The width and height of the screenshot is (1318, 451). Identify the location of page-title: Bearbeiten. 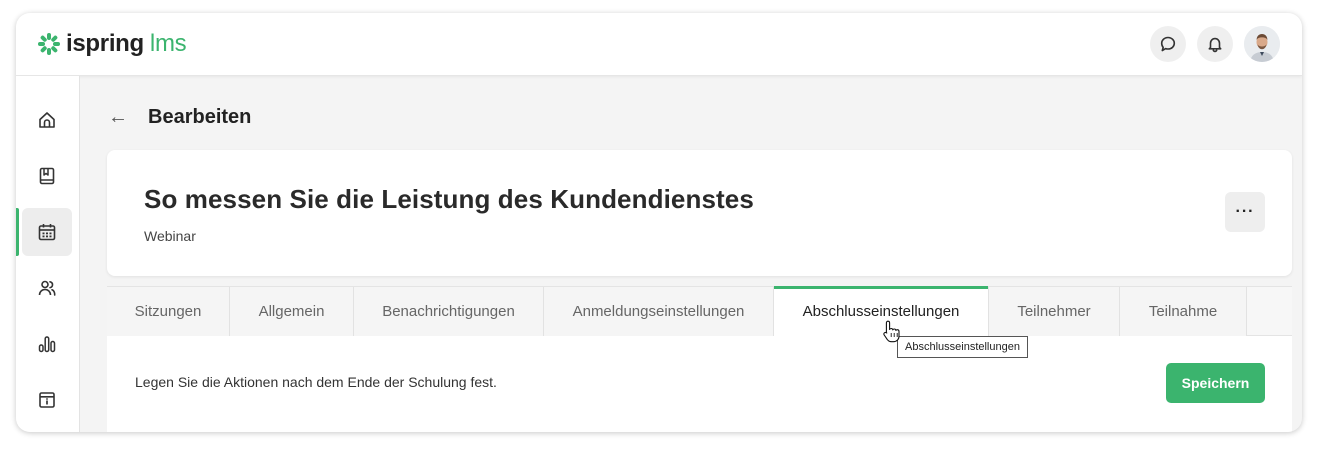
(200, 116).